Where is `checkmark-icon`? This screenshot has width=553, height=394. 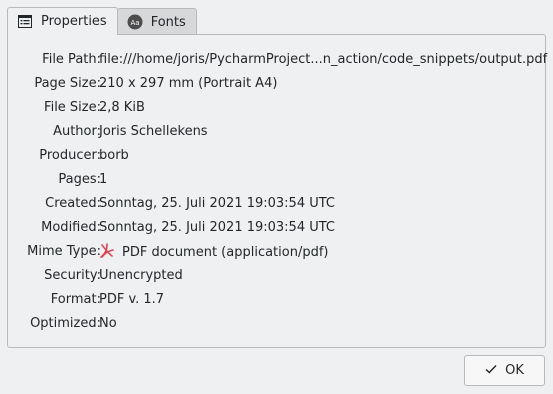 checkmark-icon is located at coordinates (491, 370).